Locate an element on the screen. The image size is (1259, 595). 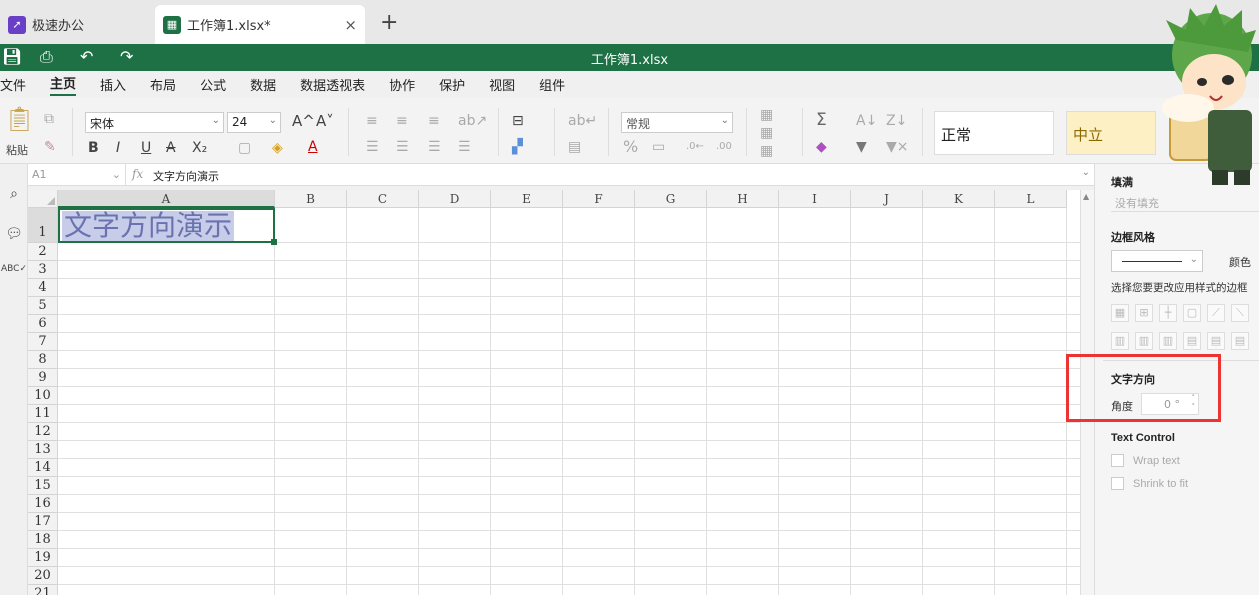
row-header-18: 18 is located at coordinates (43, 540).